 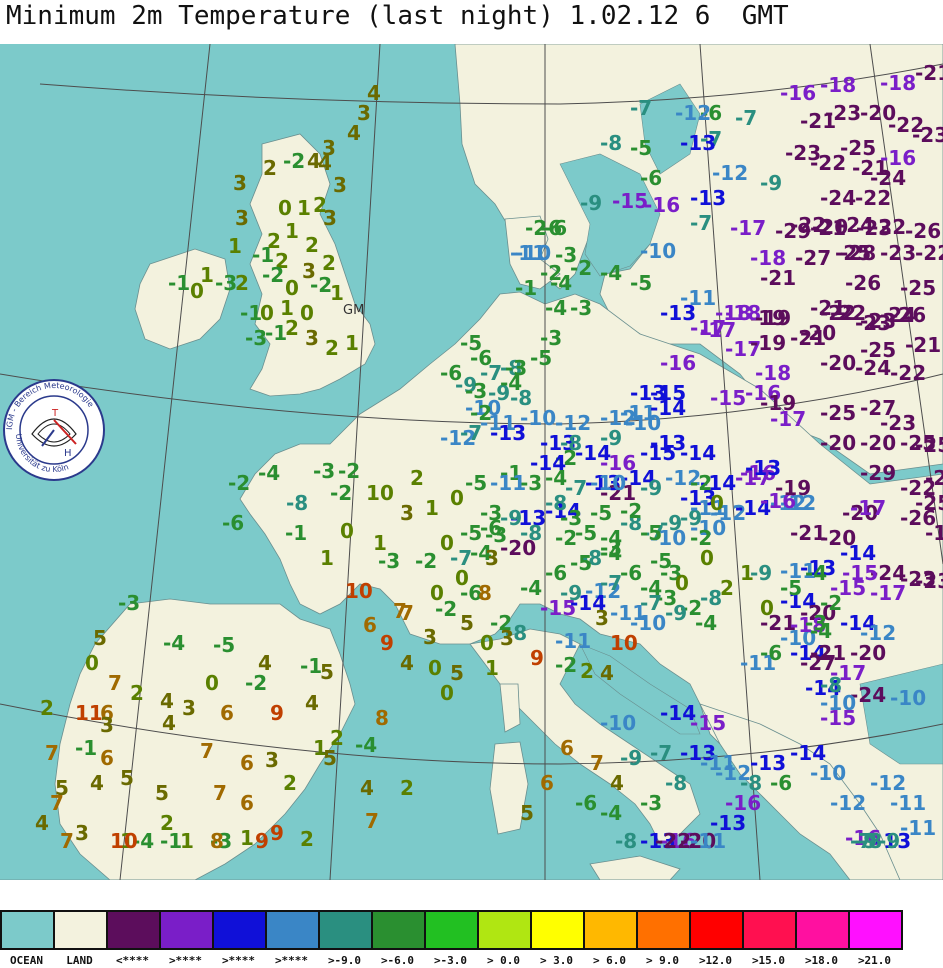 I want to click on legend-label: >12.0, so click(x=715, y=960).